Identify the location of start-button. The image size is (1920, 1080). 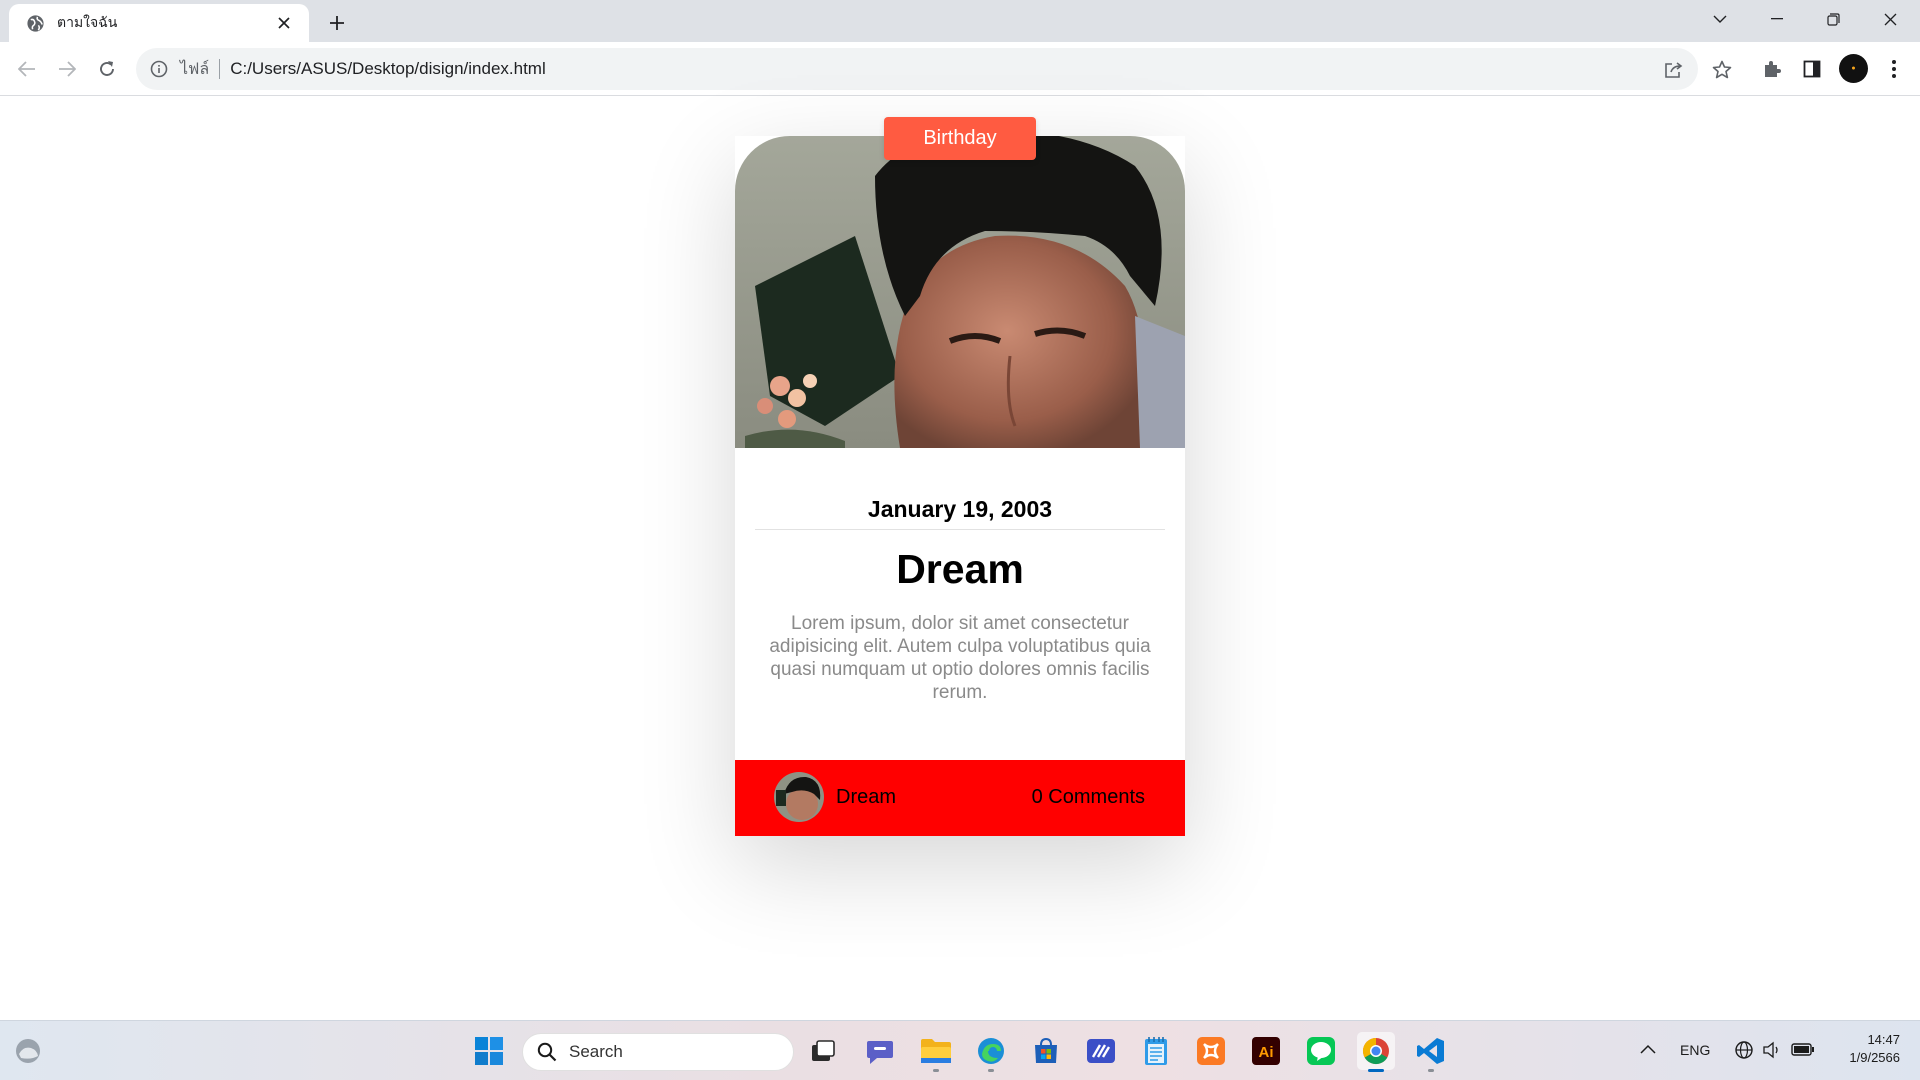
(489, 1051).